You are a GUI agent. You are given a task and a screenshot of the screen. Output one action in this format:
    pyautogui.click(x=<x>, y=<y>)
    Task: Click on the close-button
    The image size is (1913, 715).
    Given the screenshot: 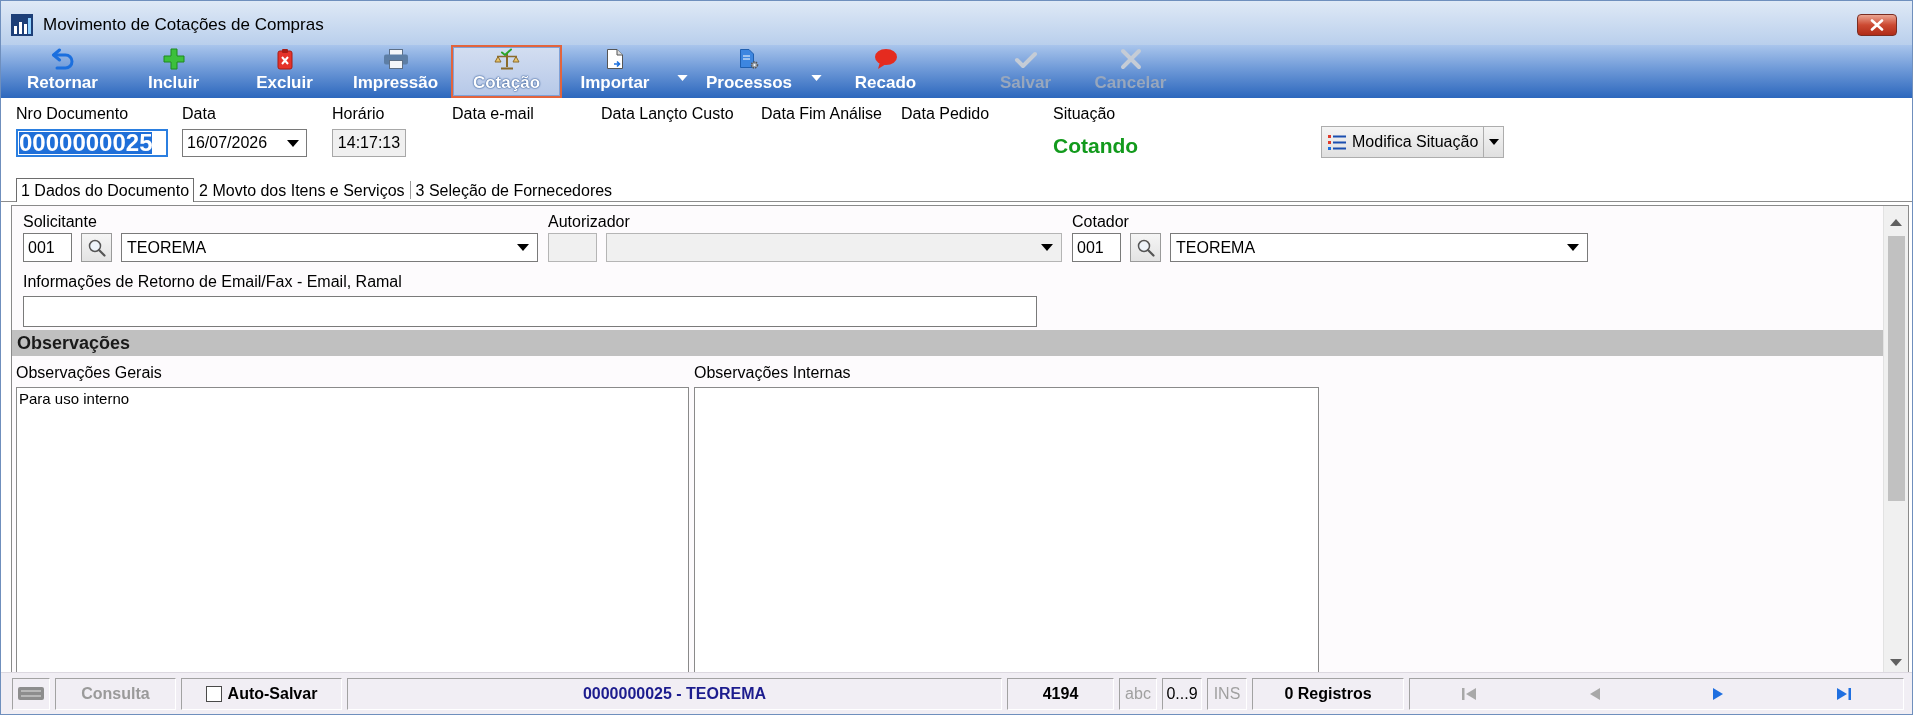 What is the action you would take?
    pyautogui.click(x=1877, y=24)
    